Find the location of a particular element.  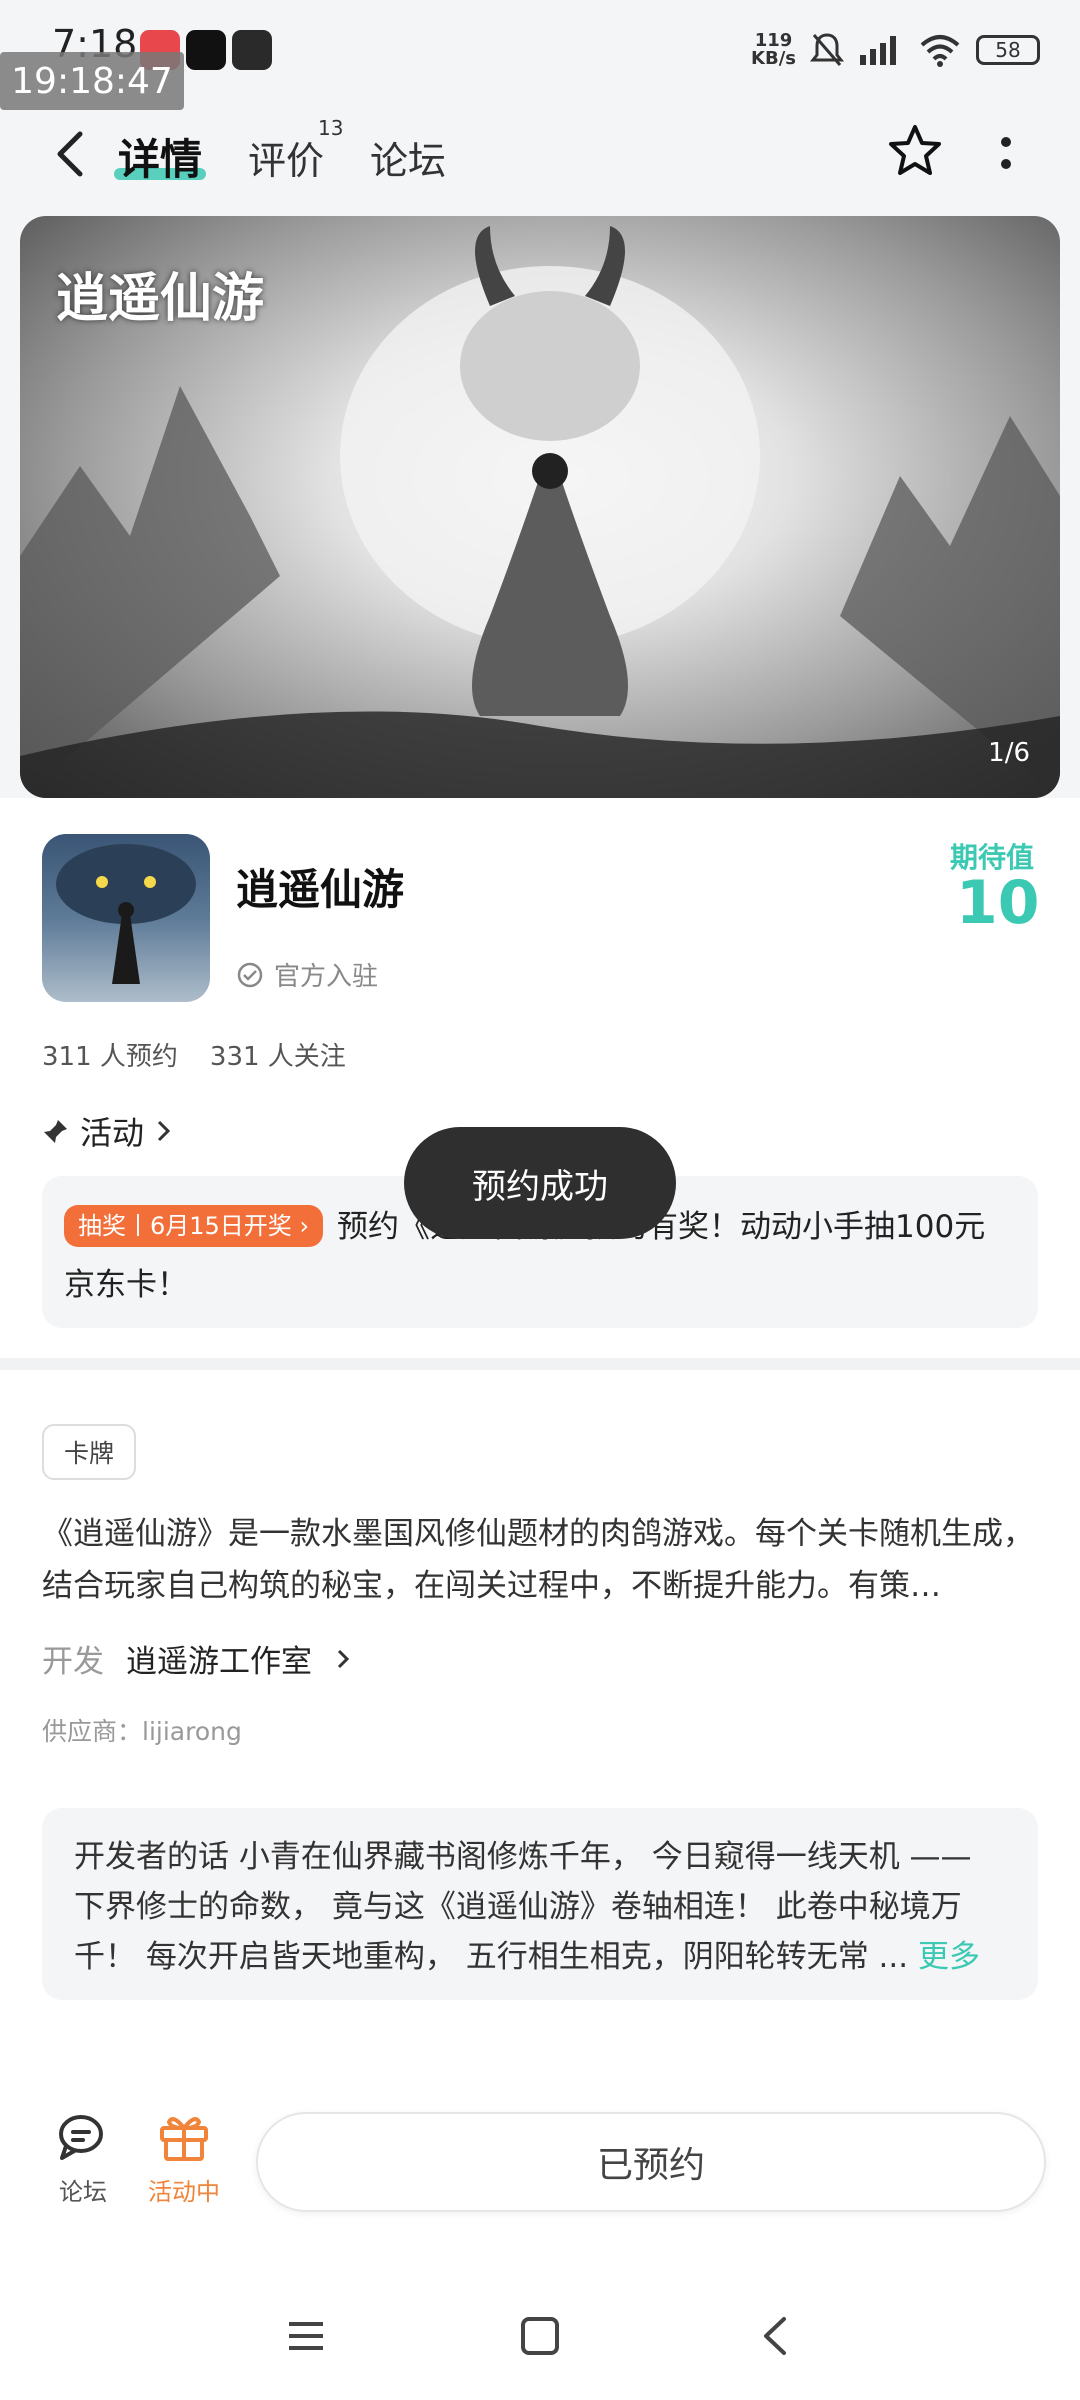

tab-reviews: 评价 is located at coordinates (286, 157).